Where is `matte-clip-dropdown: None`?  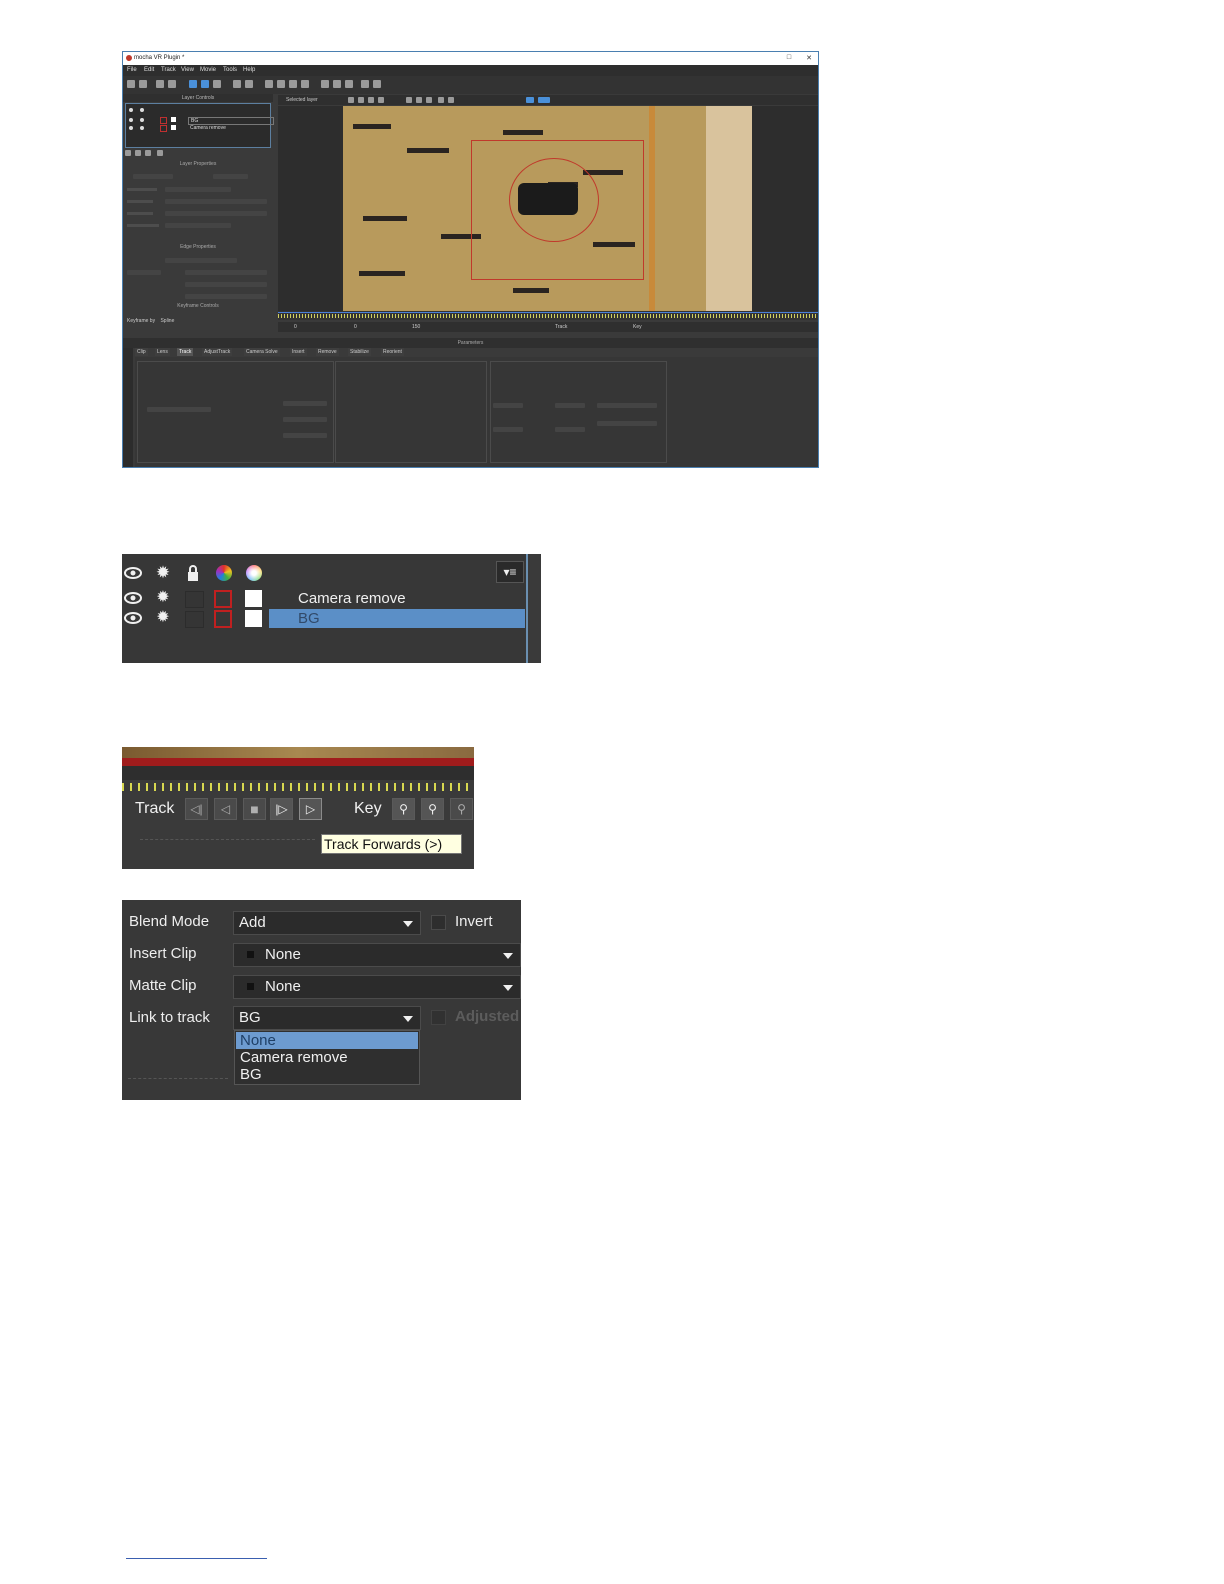
matte-clip-dropdown: None is located at coordinates (377, 987).